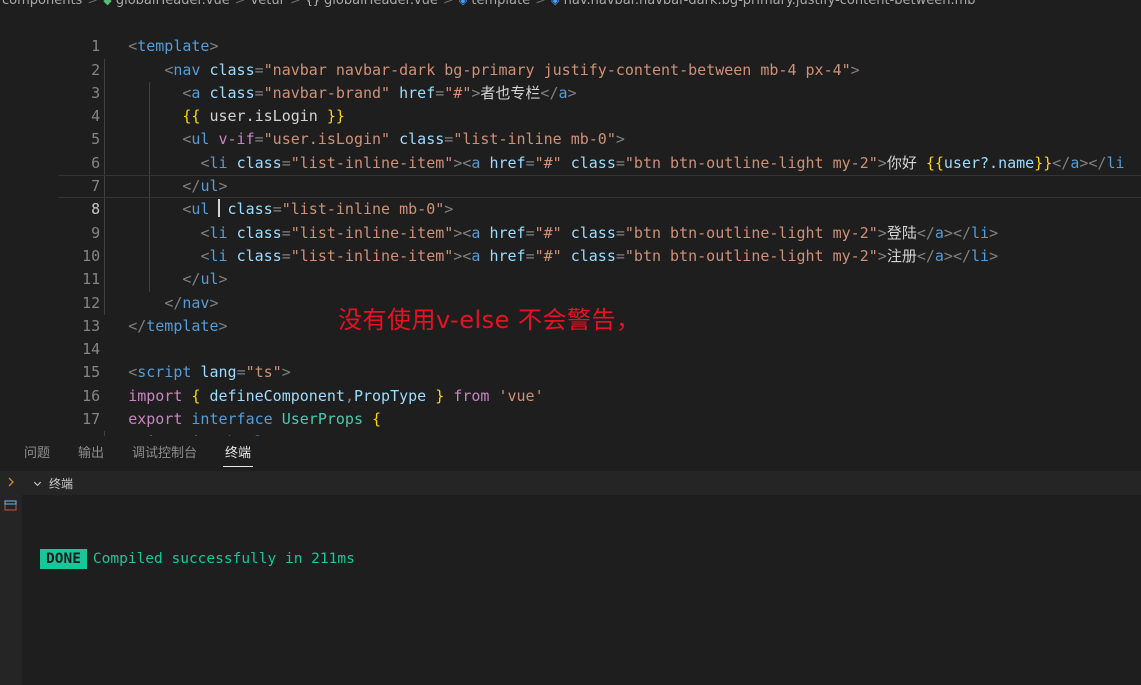  Describe the element at coordinates (381, 4) in the screenshot. I see `breadcrumb-item-globalheader-symbol: globalHeader.vue` at that location.